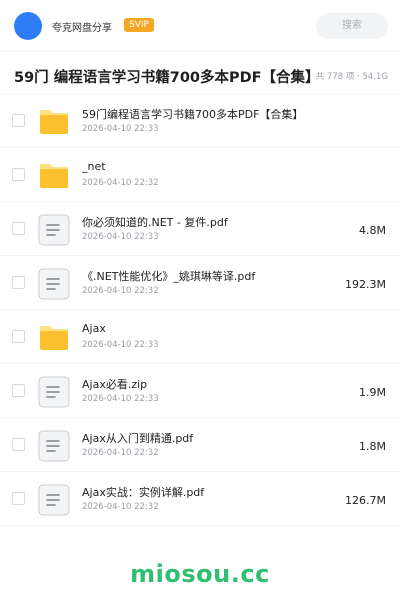 The image size is (400, 600). I want to click on file-name: Ajax, so click(207, 328).